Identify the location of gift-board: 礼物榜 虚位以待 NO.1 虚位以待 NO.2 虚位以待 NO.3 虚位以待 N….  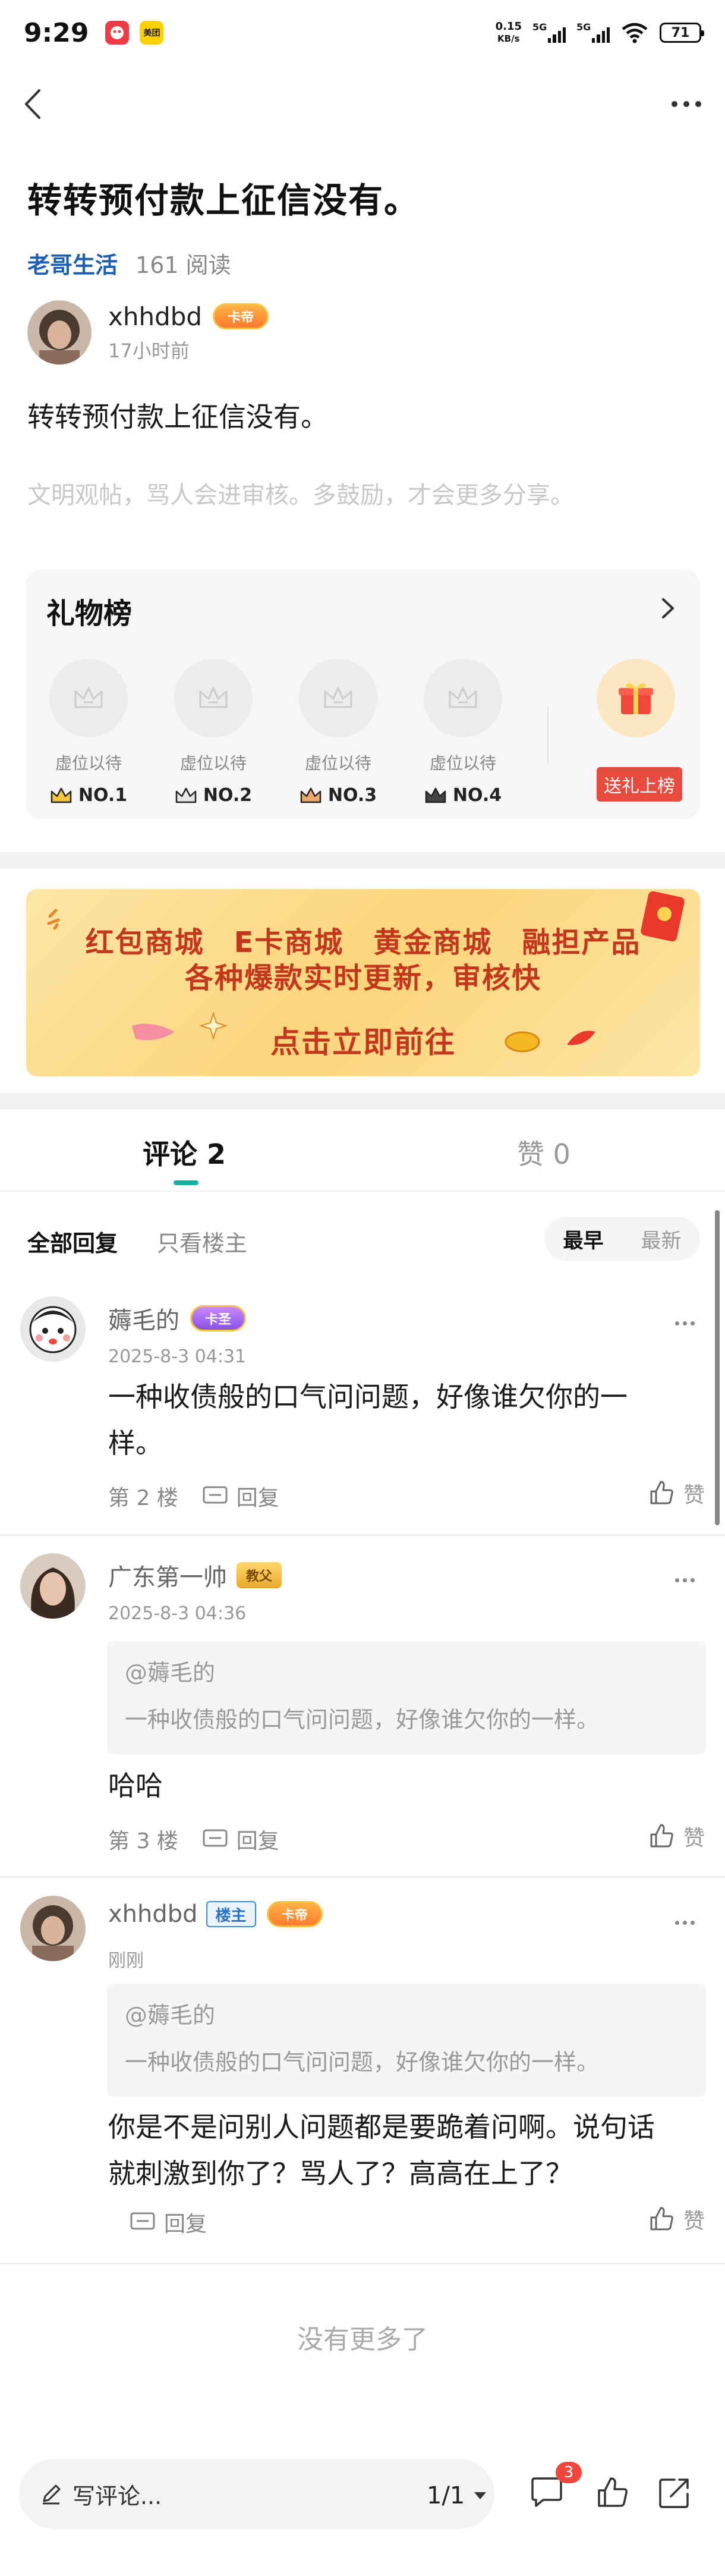
(363, 694).